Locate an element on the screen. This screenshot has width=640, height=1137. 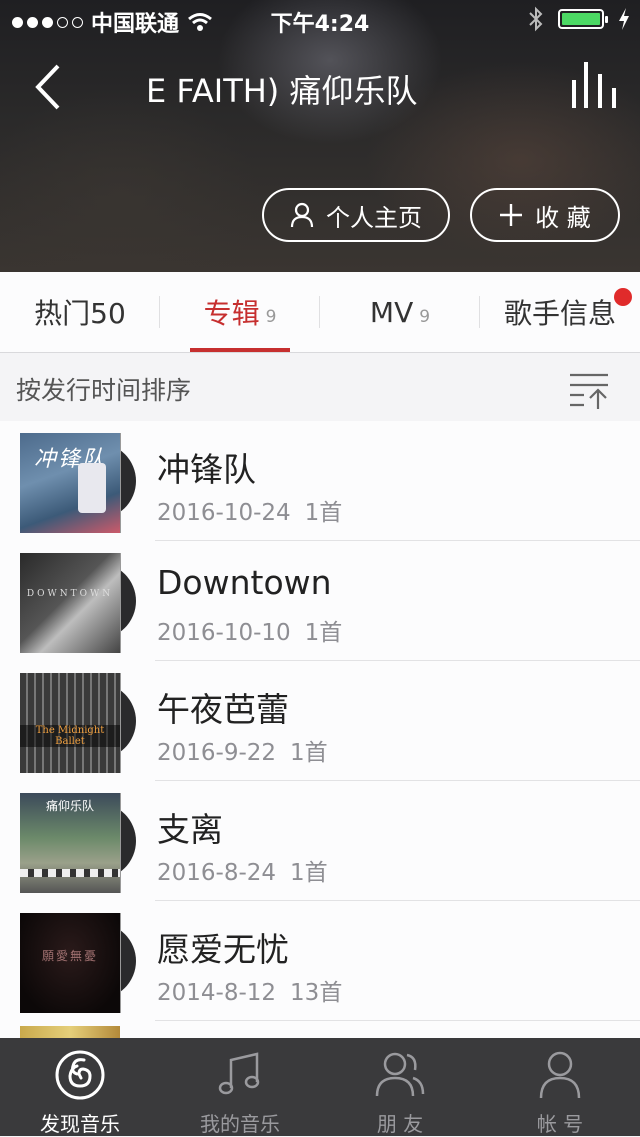
tab-label: 热门50 is located at coordinates (80, 313).